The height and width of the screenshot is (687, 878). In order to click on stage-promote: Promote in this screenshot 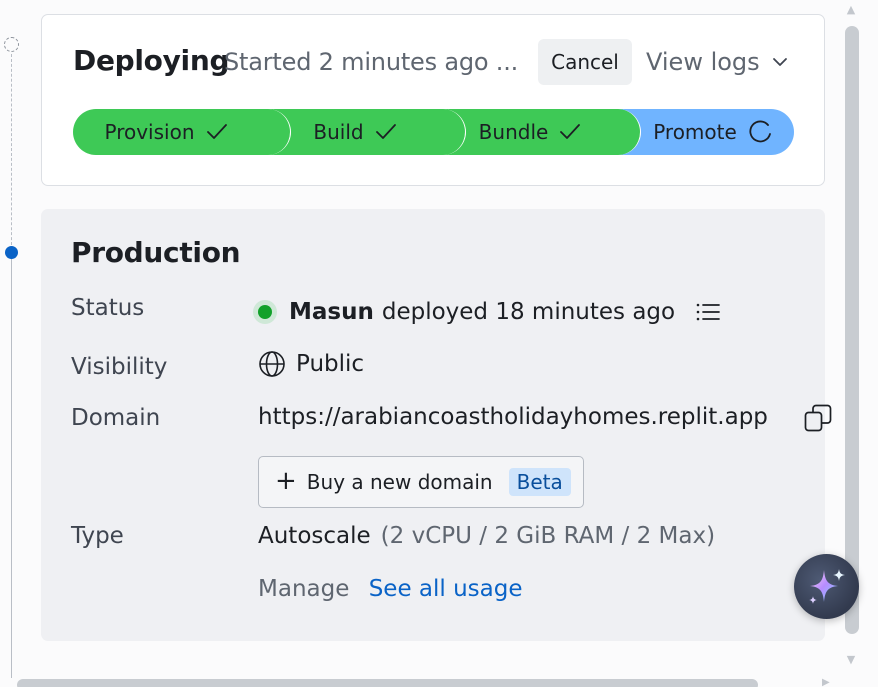, I will do `click(694, 132)`.